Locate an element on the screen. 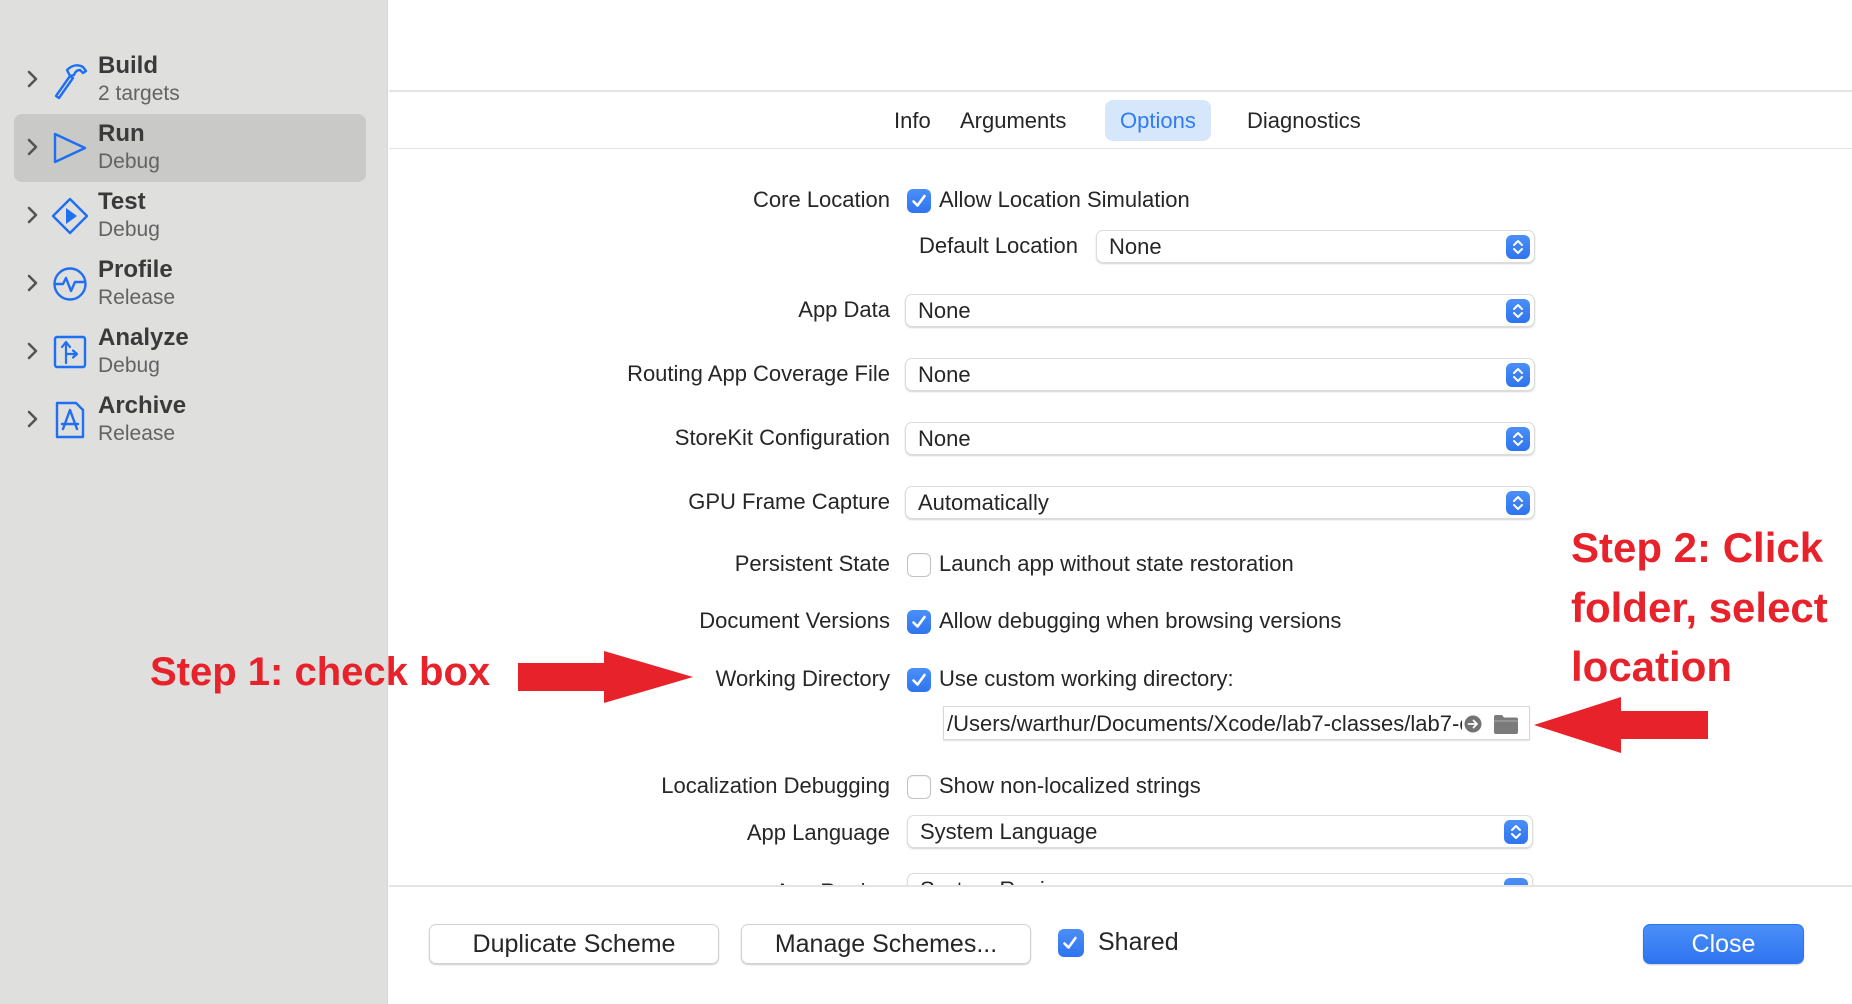  routing-app-coverage-file-label: Routing App Coverage File is located at coordinates (758, 373).